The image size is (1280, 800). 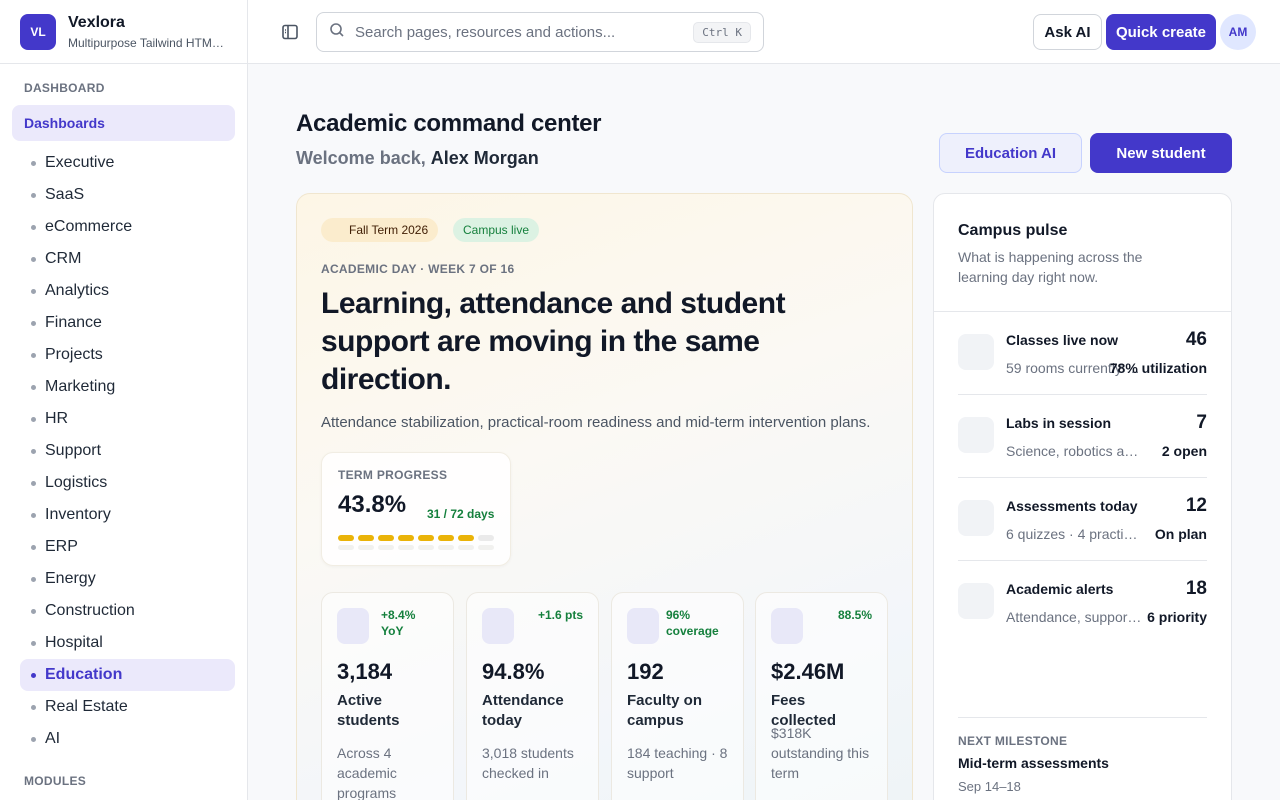 I want to click on sidebar-item-energy: Energy, so click(x=127, y=579).